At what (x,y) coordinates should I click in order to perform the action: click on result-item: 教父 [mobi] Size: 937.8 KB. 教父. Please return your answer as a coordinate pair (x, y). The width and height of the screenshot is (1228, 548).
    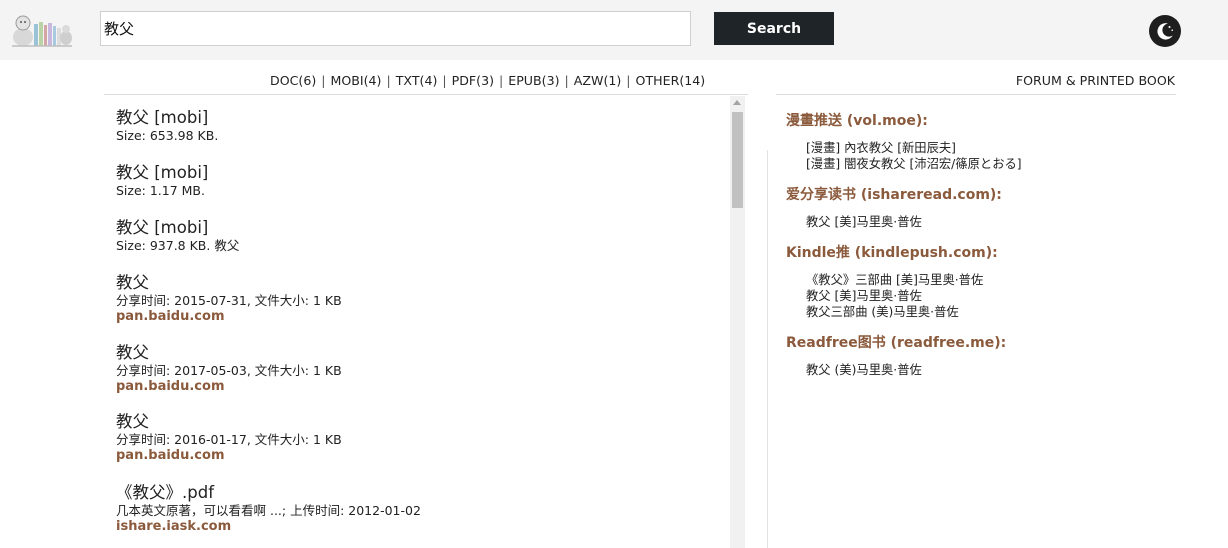
    Looking at the image, I should click on (416, 236).